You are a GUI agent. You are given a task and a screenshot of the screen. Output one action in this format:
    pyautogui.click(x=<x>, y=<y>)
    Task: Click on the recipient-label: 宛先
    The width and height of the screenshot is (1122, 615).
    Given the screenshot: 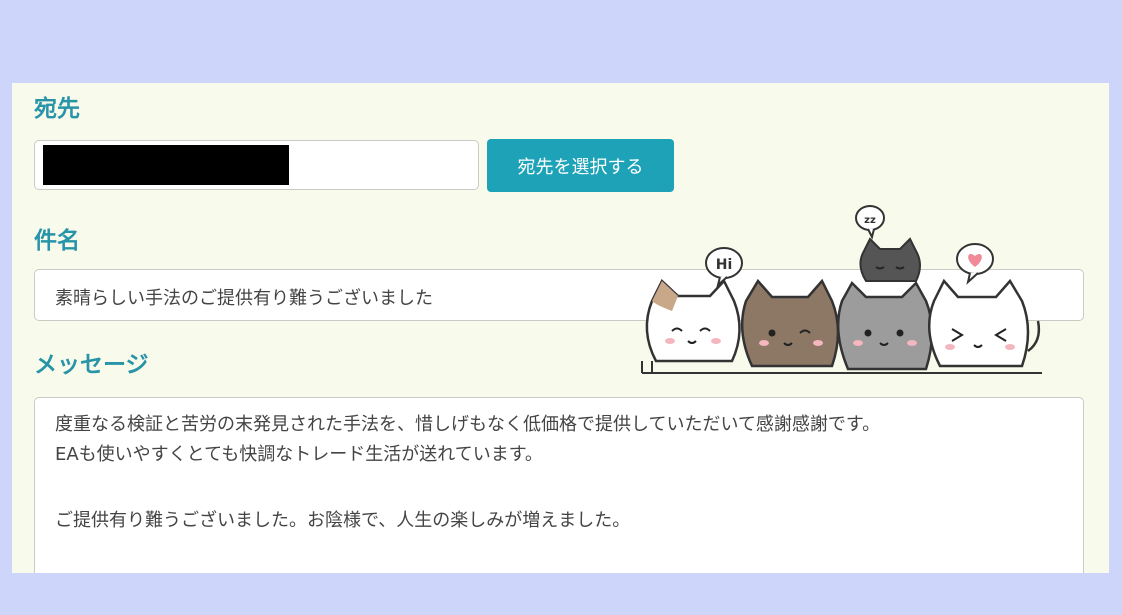 What is the action you would take?
    pyautogui.click(x=57, y=109)
    